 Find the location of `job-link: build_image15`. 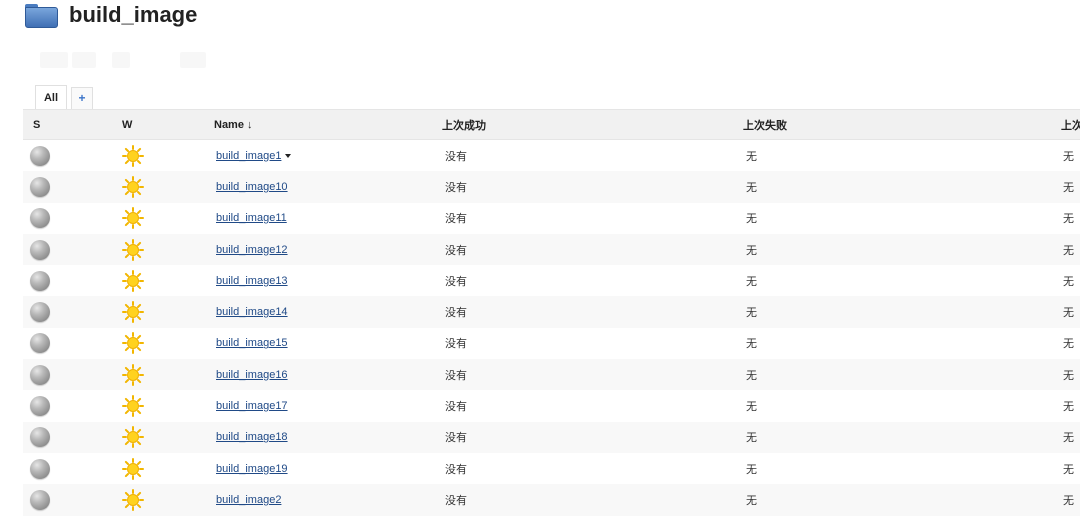

job-link: build_image15 is located at coordinates (252, 343).